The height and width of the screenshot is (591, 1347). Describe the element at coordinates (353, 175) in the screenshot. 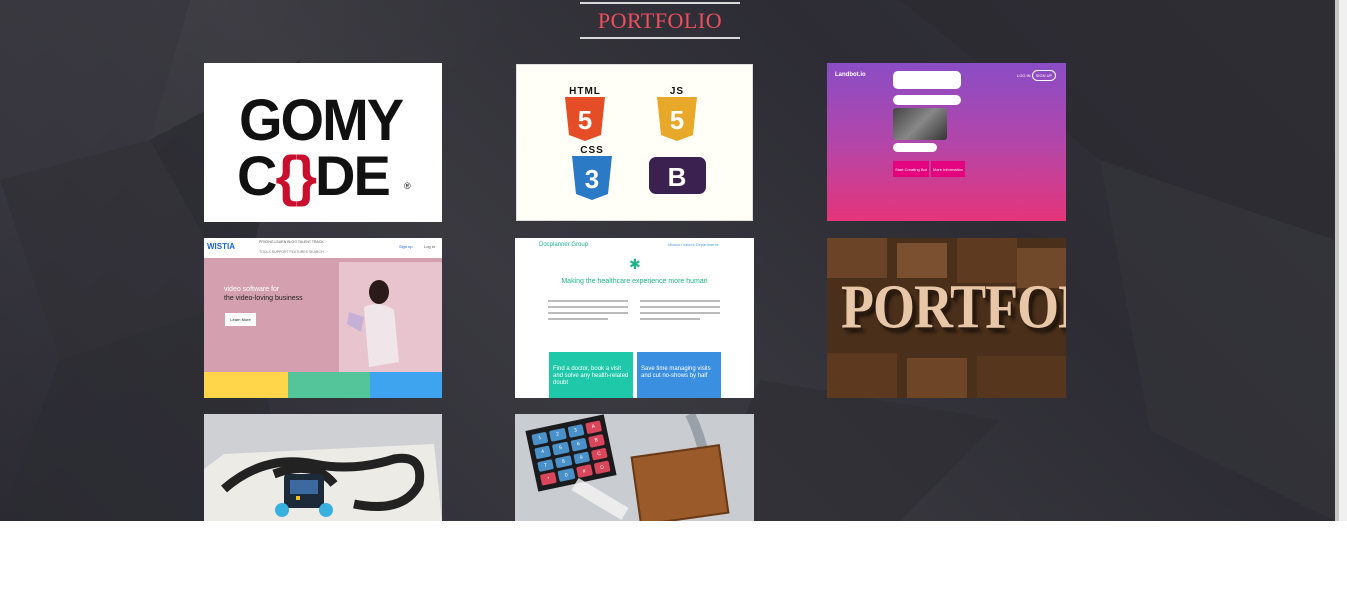

I see `gomycode-logo-de: DE` at that location.